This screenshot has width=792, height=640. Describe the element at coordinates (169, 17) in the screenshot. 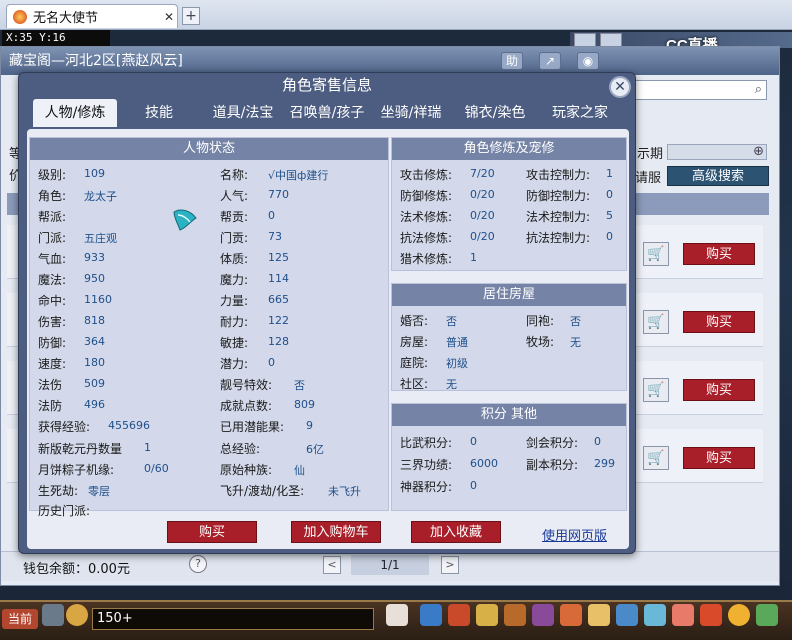

I see `close-tab-icon: ✕` at that location.